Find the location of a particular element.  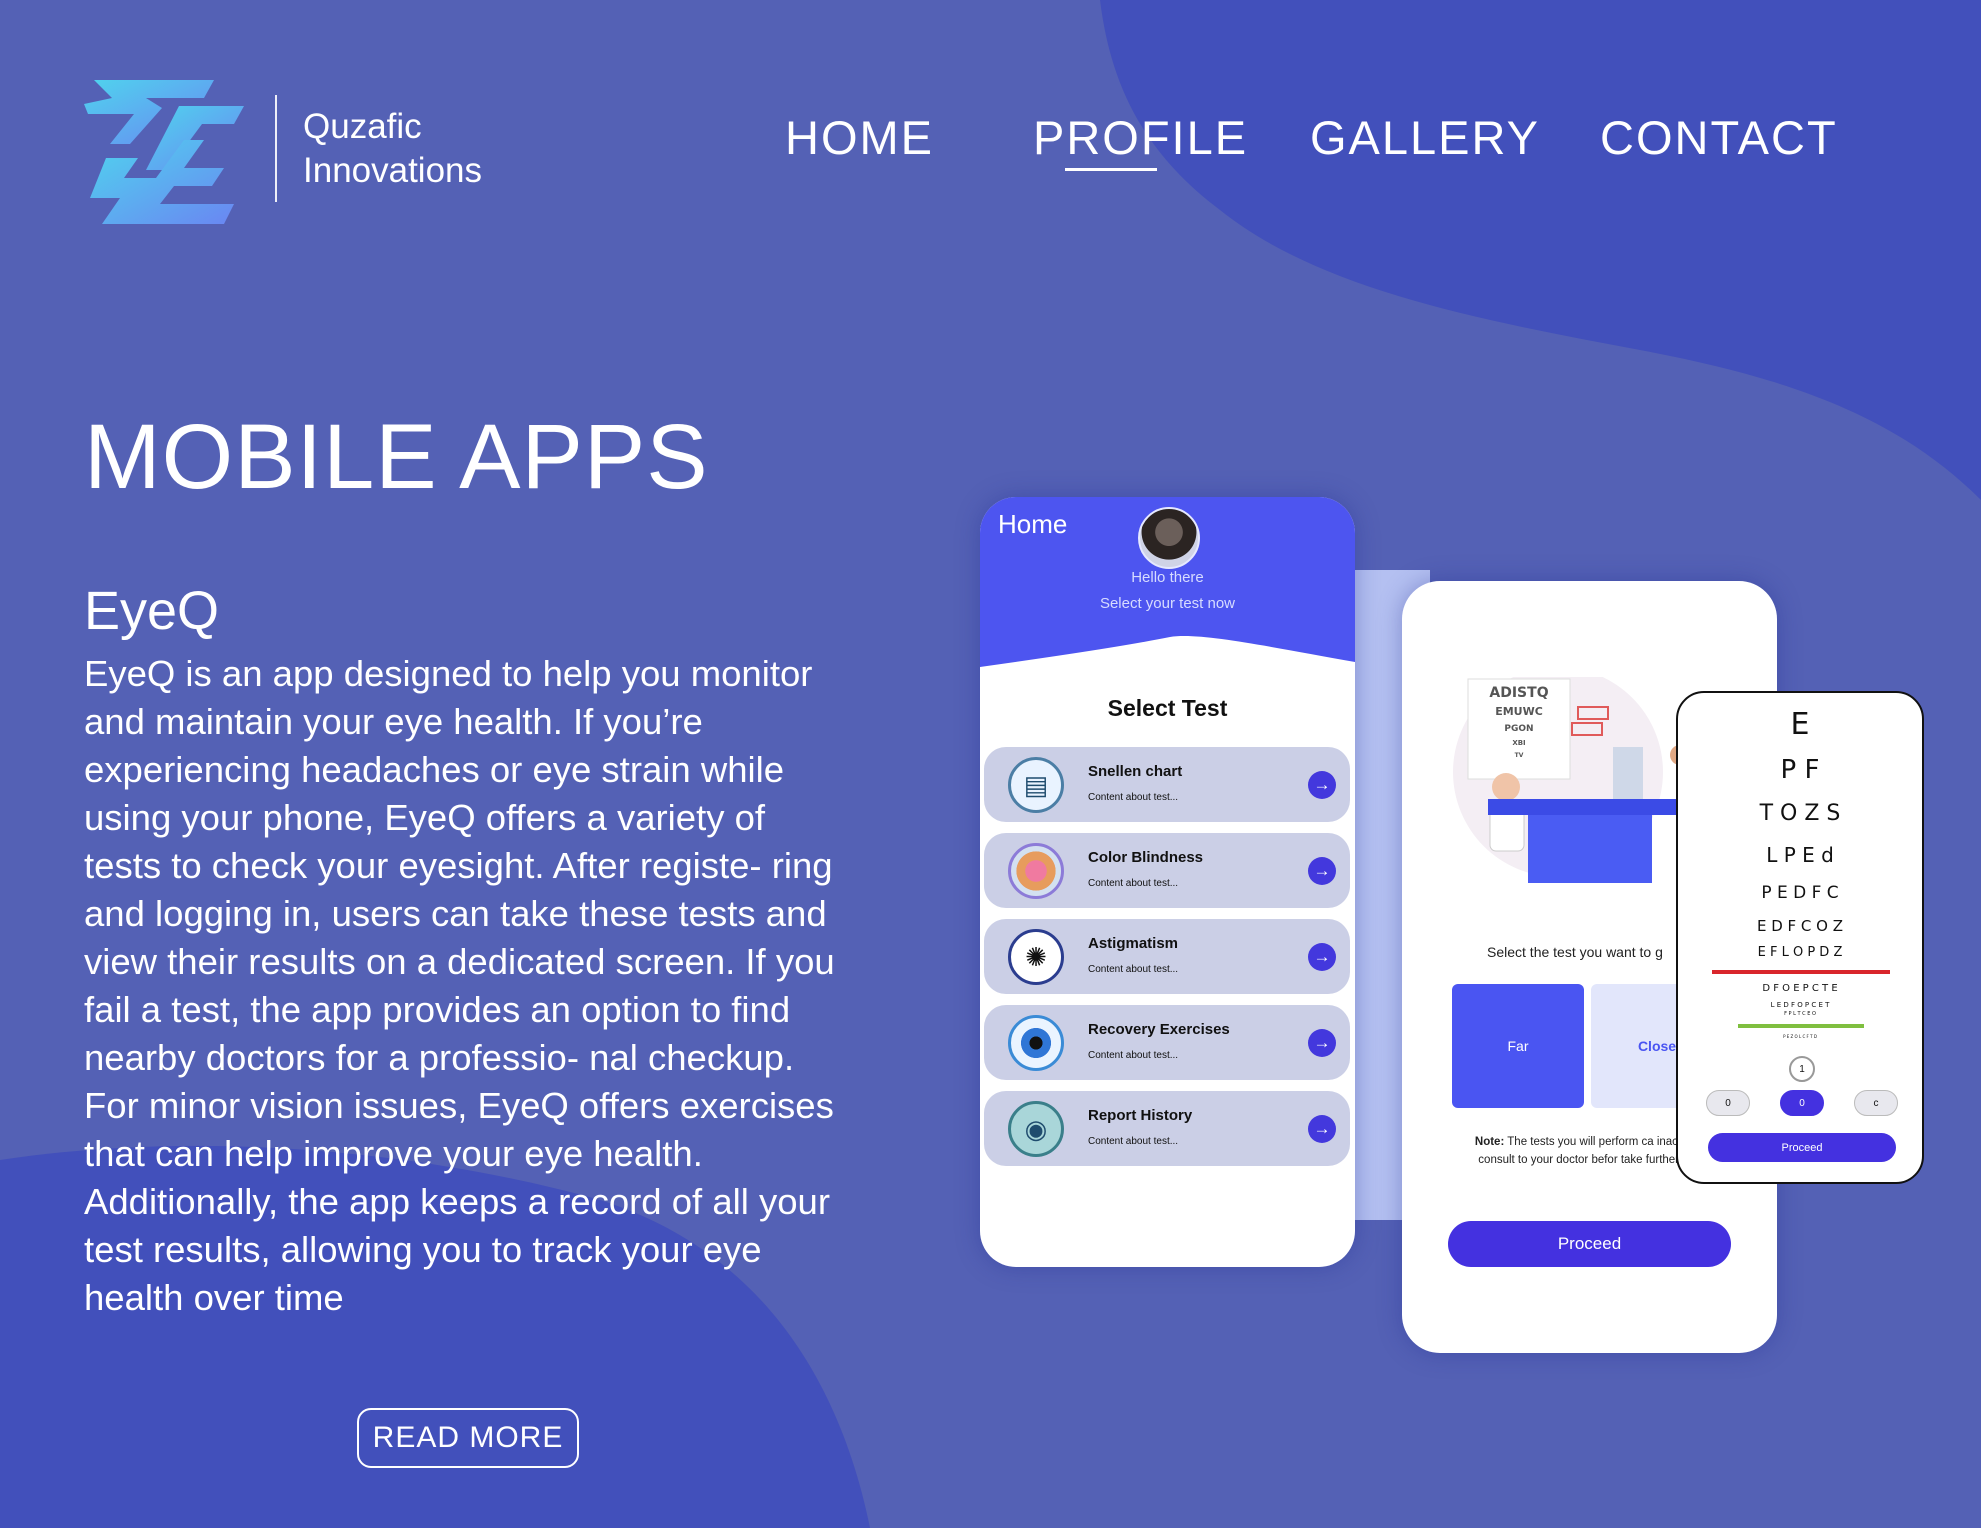

eye-chart-row: ADISTQ is located at coordinates (1518, 693).